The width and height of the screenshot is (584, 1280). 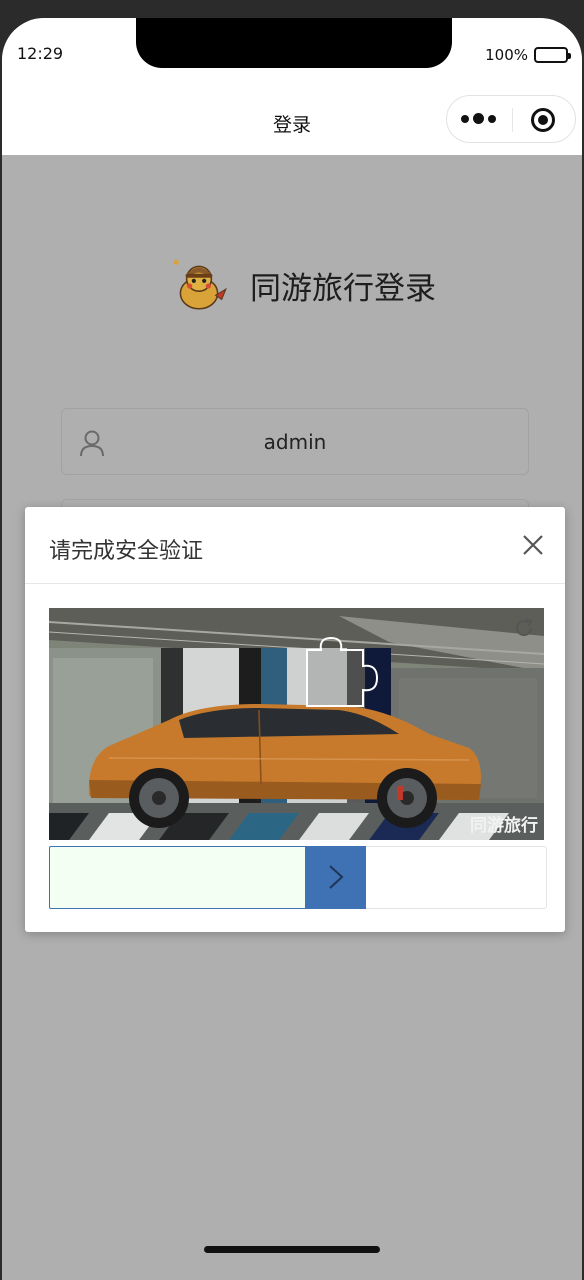 I want to click on mini-program-capsule, so click(x=511, y=119).